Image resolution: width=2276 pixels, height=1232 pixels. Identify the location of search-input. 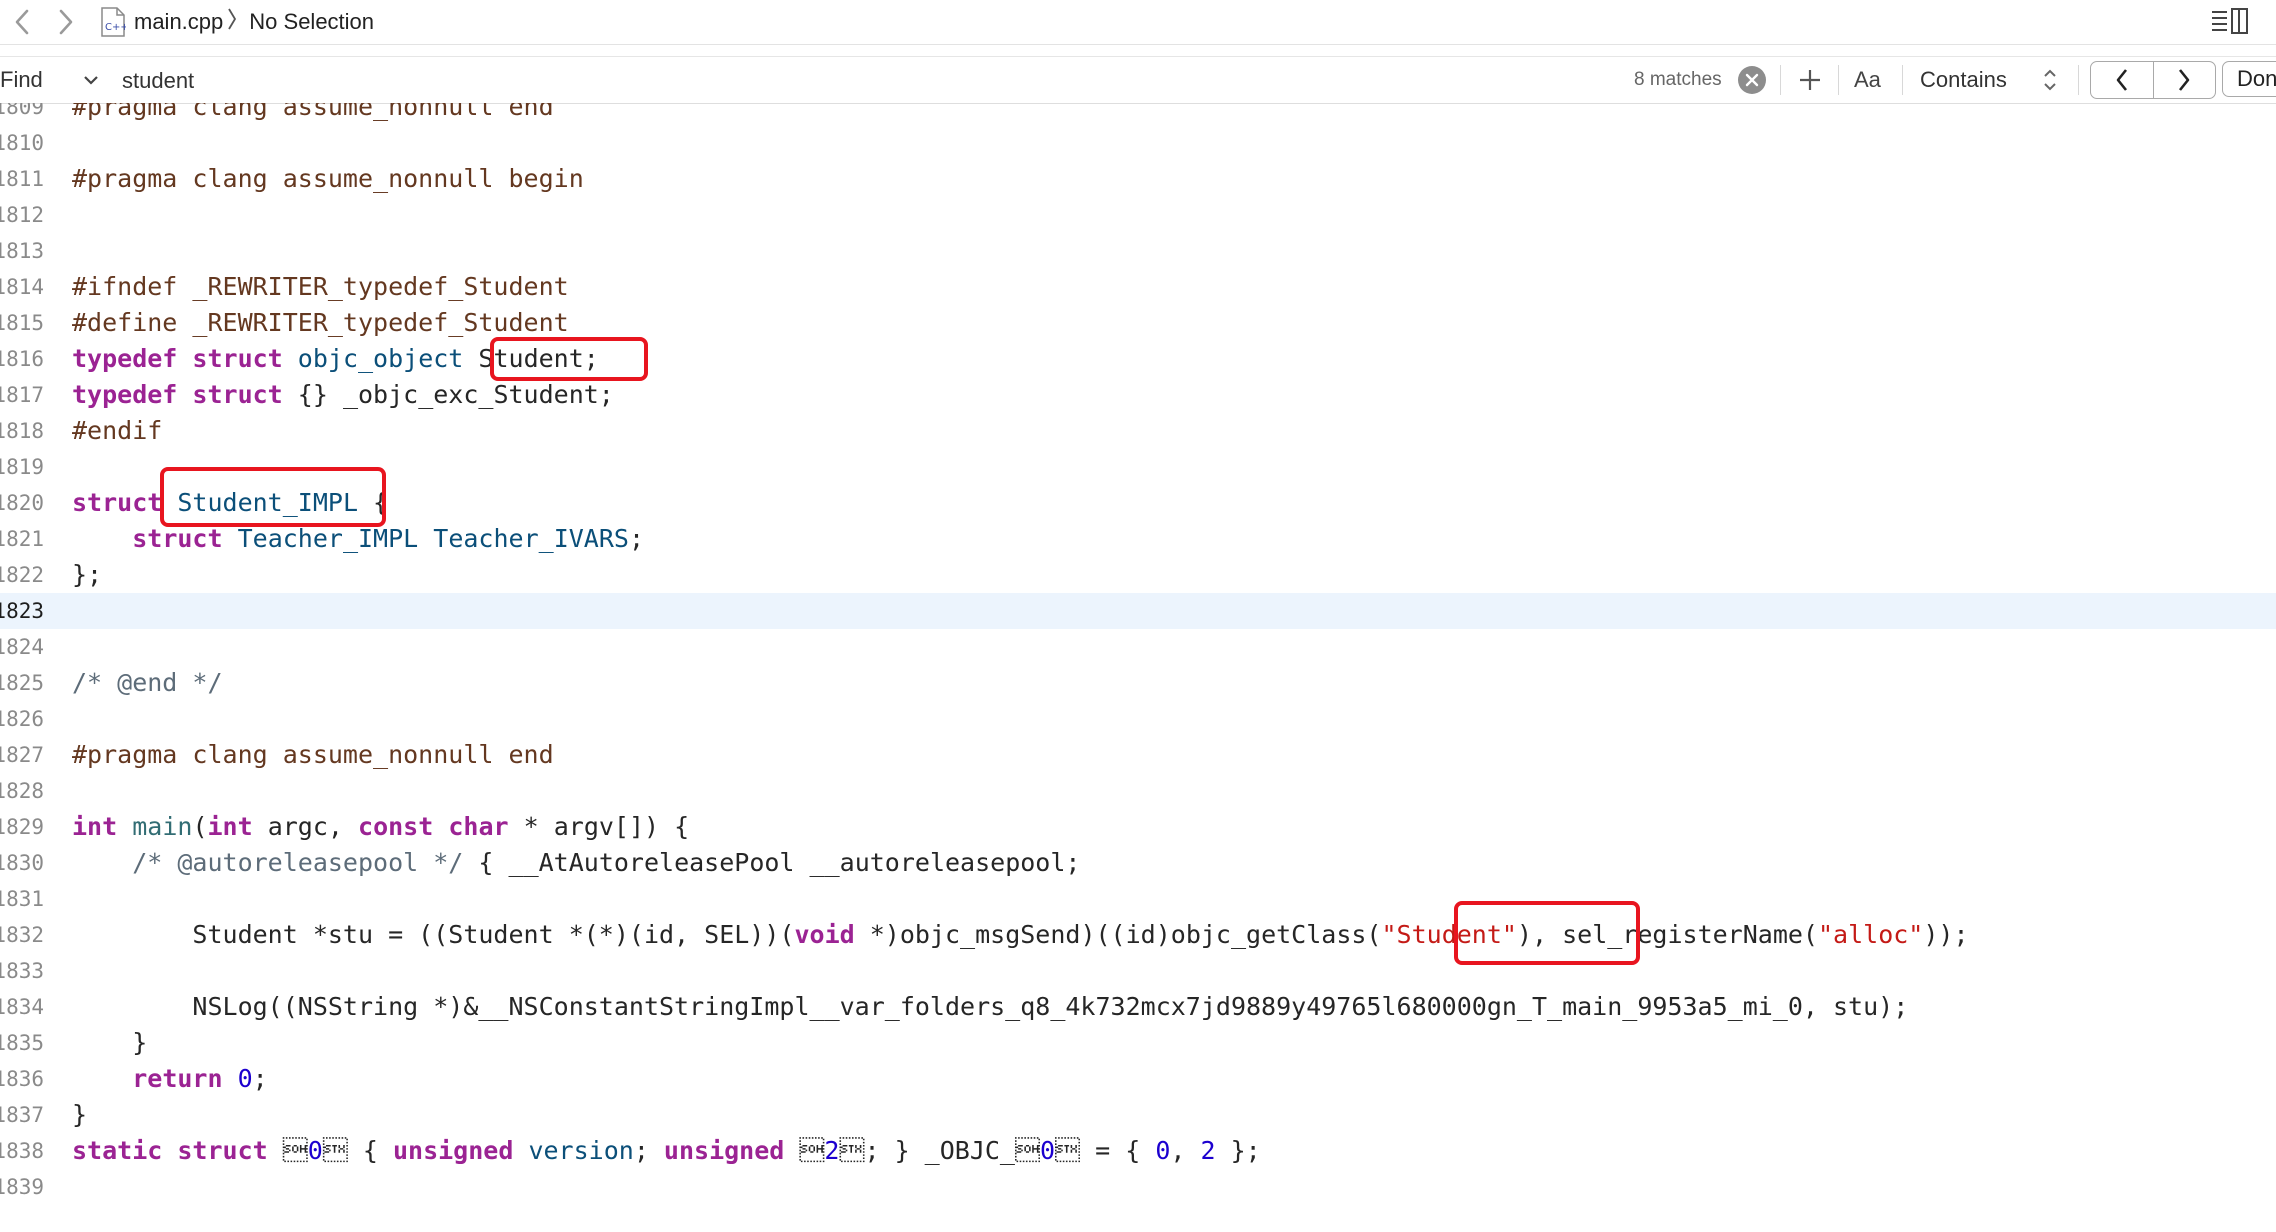
(947, 81).